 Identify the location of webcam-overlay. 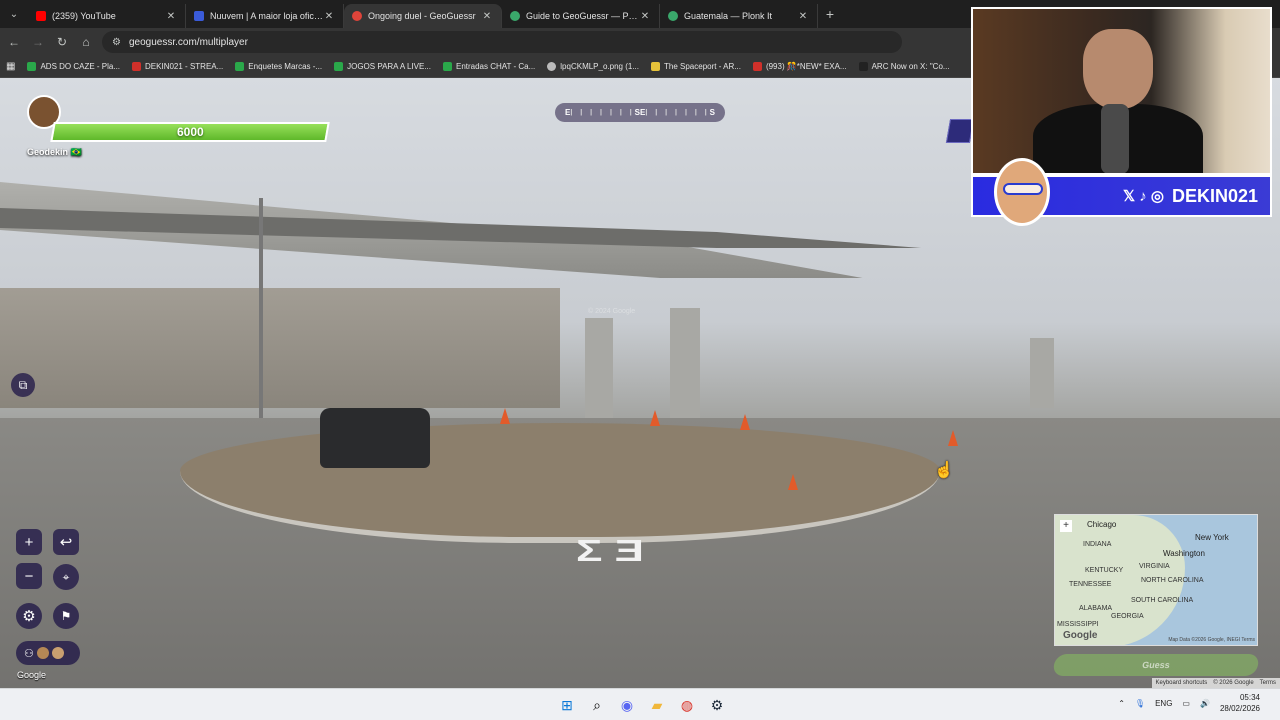
(1121, 91).